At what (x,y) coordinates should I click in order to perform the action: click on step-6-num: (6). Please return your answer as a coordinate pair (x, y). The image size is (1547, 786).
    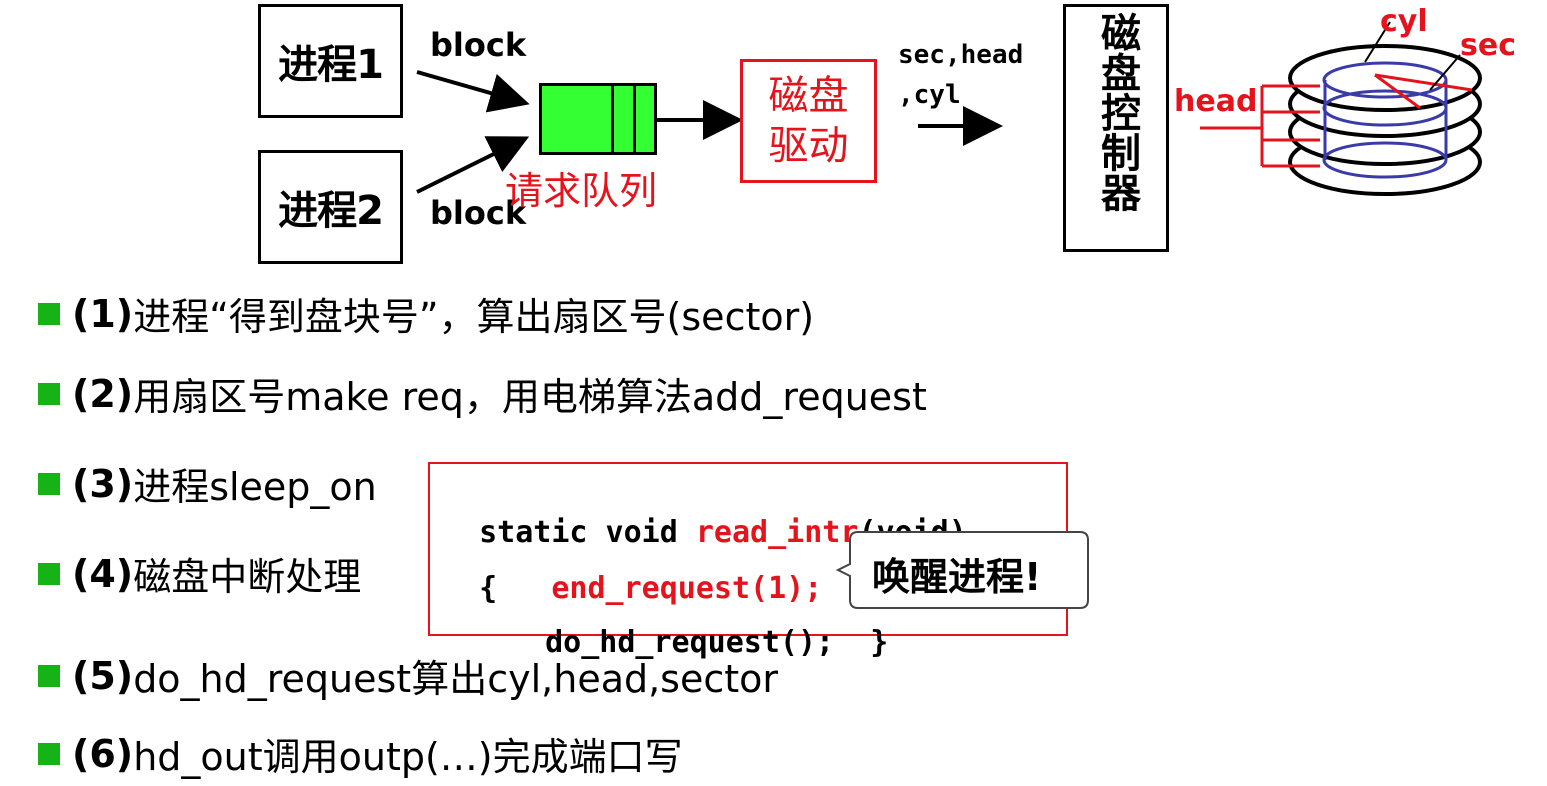
    Looking at the image, I should click on (103, 753).